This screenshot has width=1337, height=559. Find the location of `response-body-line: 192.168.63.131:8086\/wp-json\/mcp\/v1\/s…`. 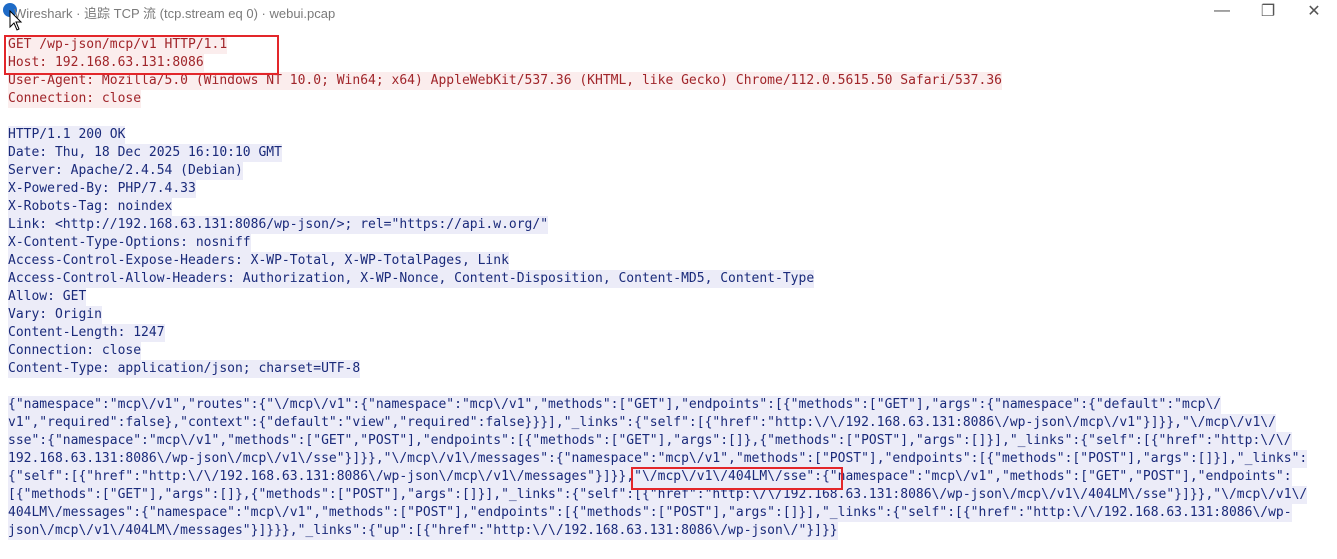

response-body-line: 192.168.63.131:8086\/wp-json\/mcp\/v1\/s… is located at coordinates (658, 459).